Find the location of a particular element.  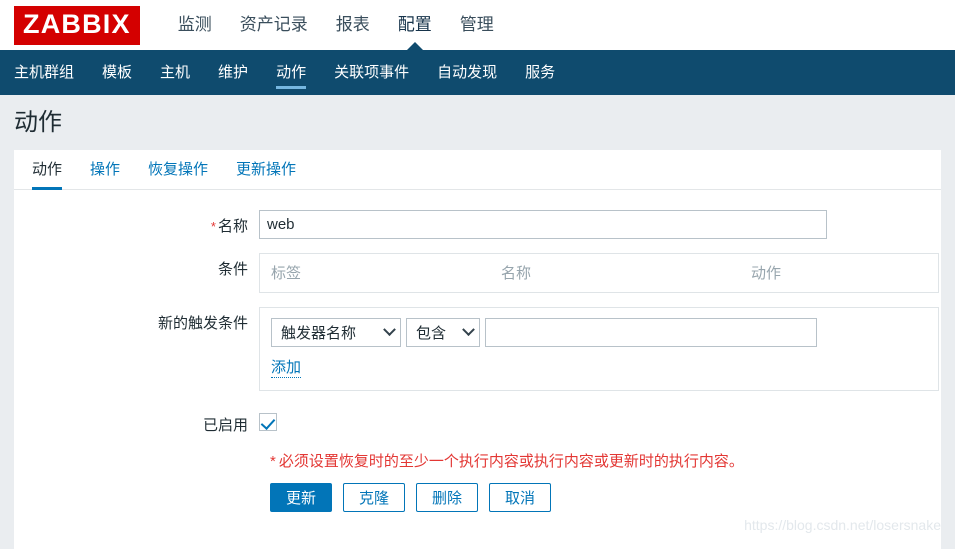

enabled-checkbox is located at coordinates (268, 422).